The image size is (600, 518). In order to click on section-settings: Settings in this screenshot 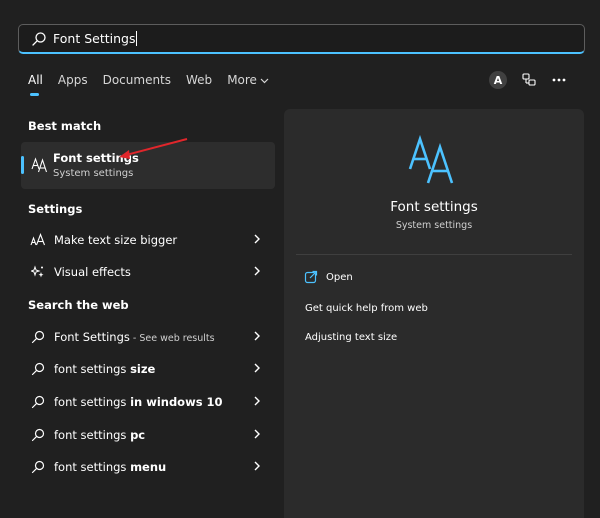, I will do `click(55, 209)`.